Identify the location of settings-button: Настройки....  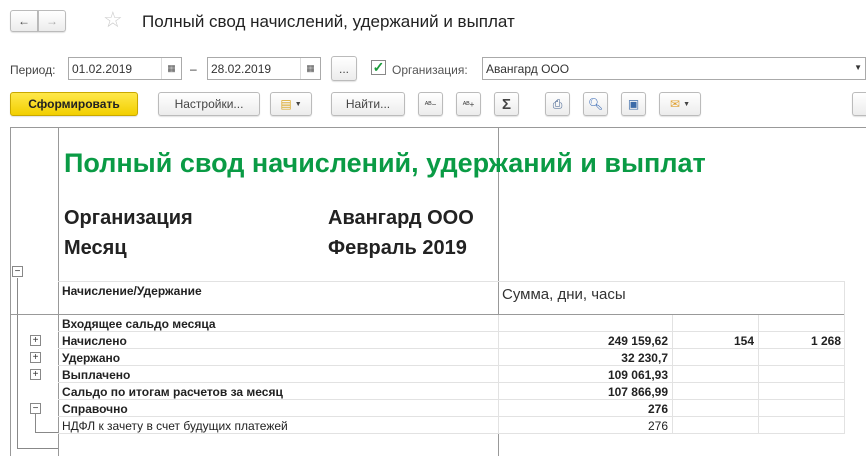
(209, 104).